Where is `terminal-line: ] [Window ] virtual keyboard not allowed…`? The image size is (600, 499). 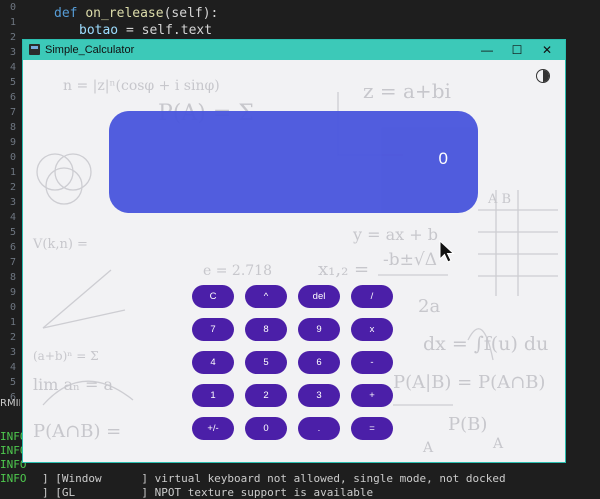
terminal-line: ] [Window ] virtual keyboard not allowed… is located at coordinates (274, 478).